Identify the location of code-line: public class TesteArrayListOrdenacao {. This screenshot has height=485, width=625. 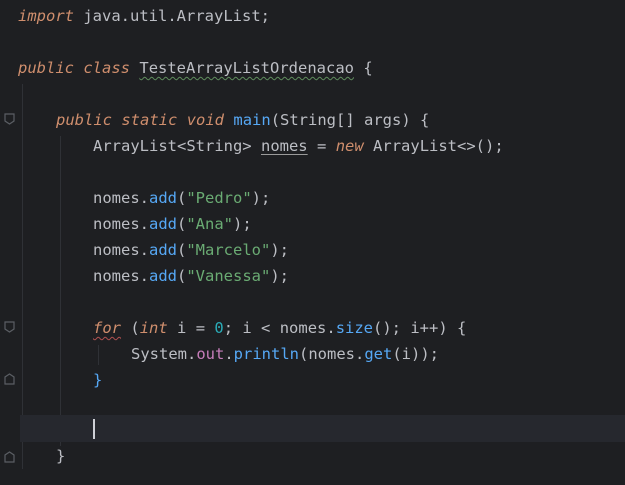
(195, 68).